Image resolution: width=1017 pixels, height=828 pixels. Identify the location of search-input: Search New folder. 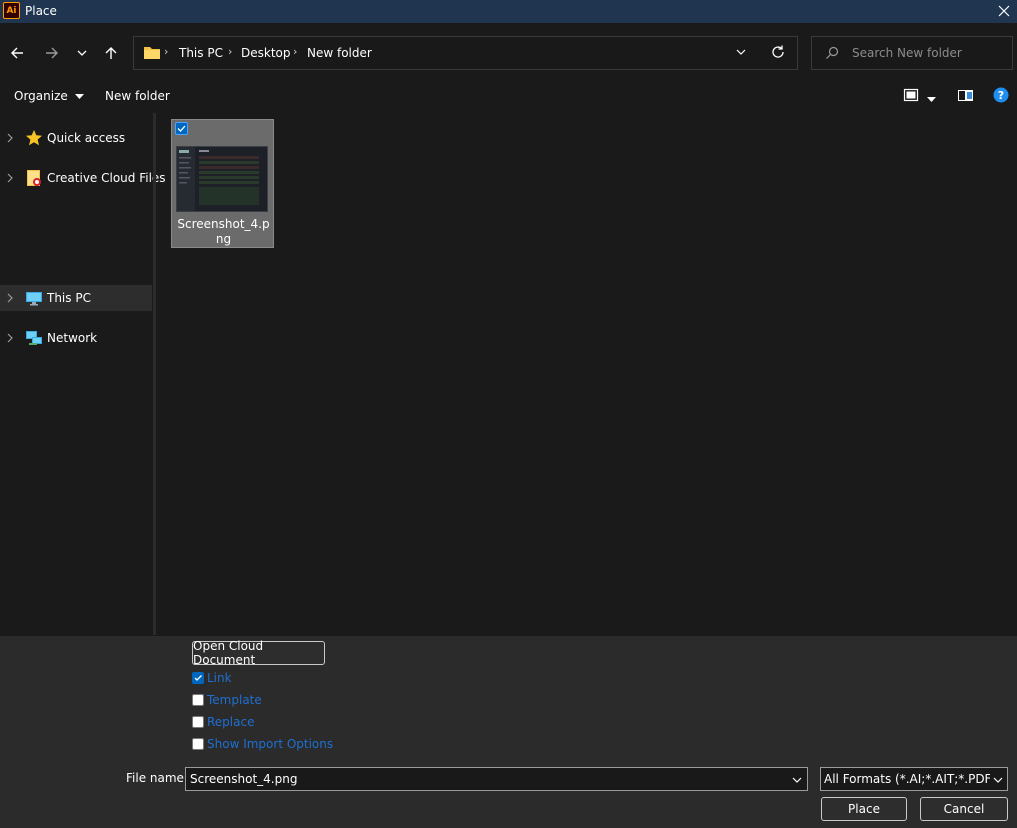
(912, 53).